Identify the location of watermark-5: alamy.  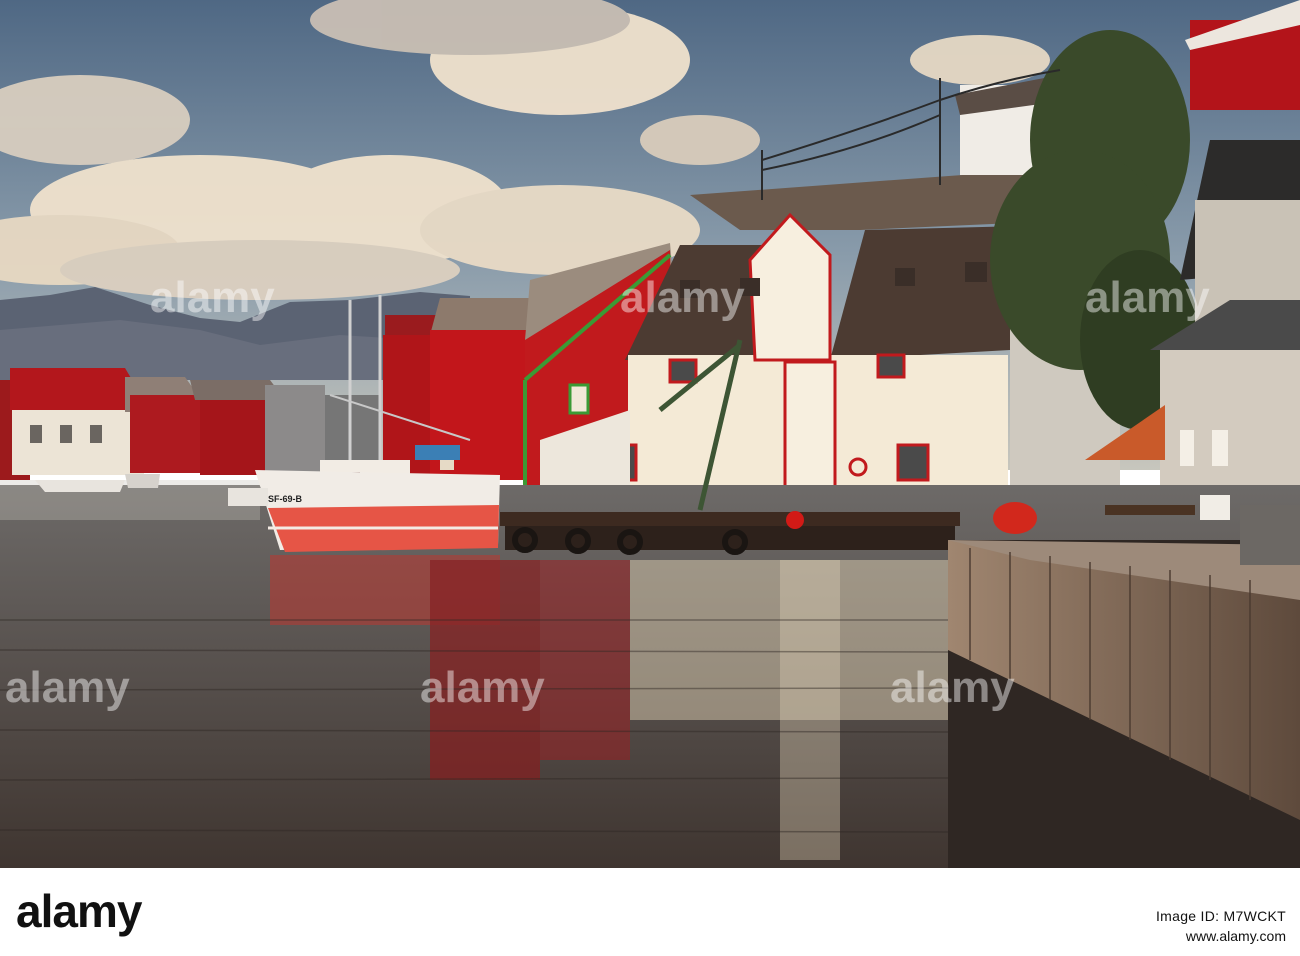
(482, 687).